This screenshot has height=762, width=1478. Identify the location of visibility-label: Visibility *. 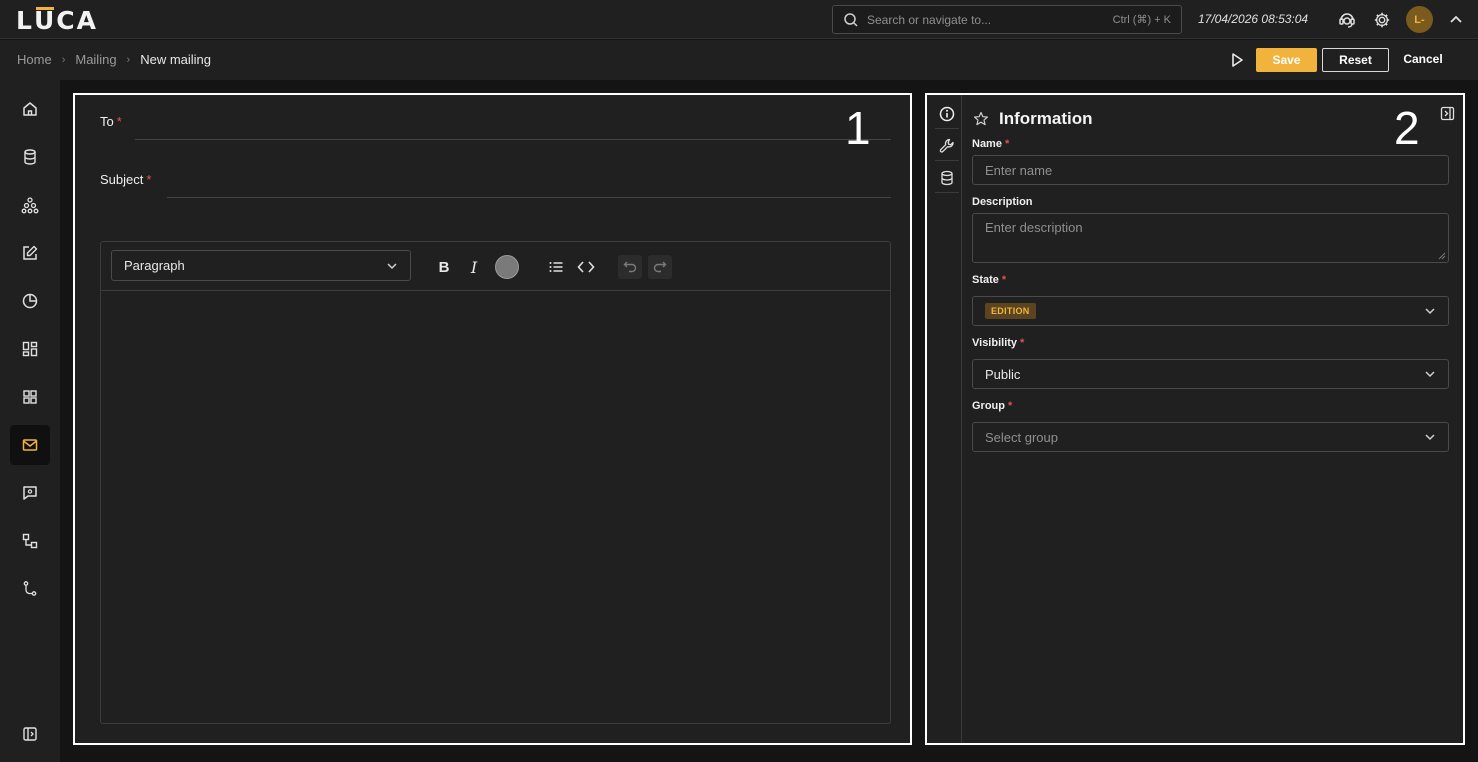
(998, 343).